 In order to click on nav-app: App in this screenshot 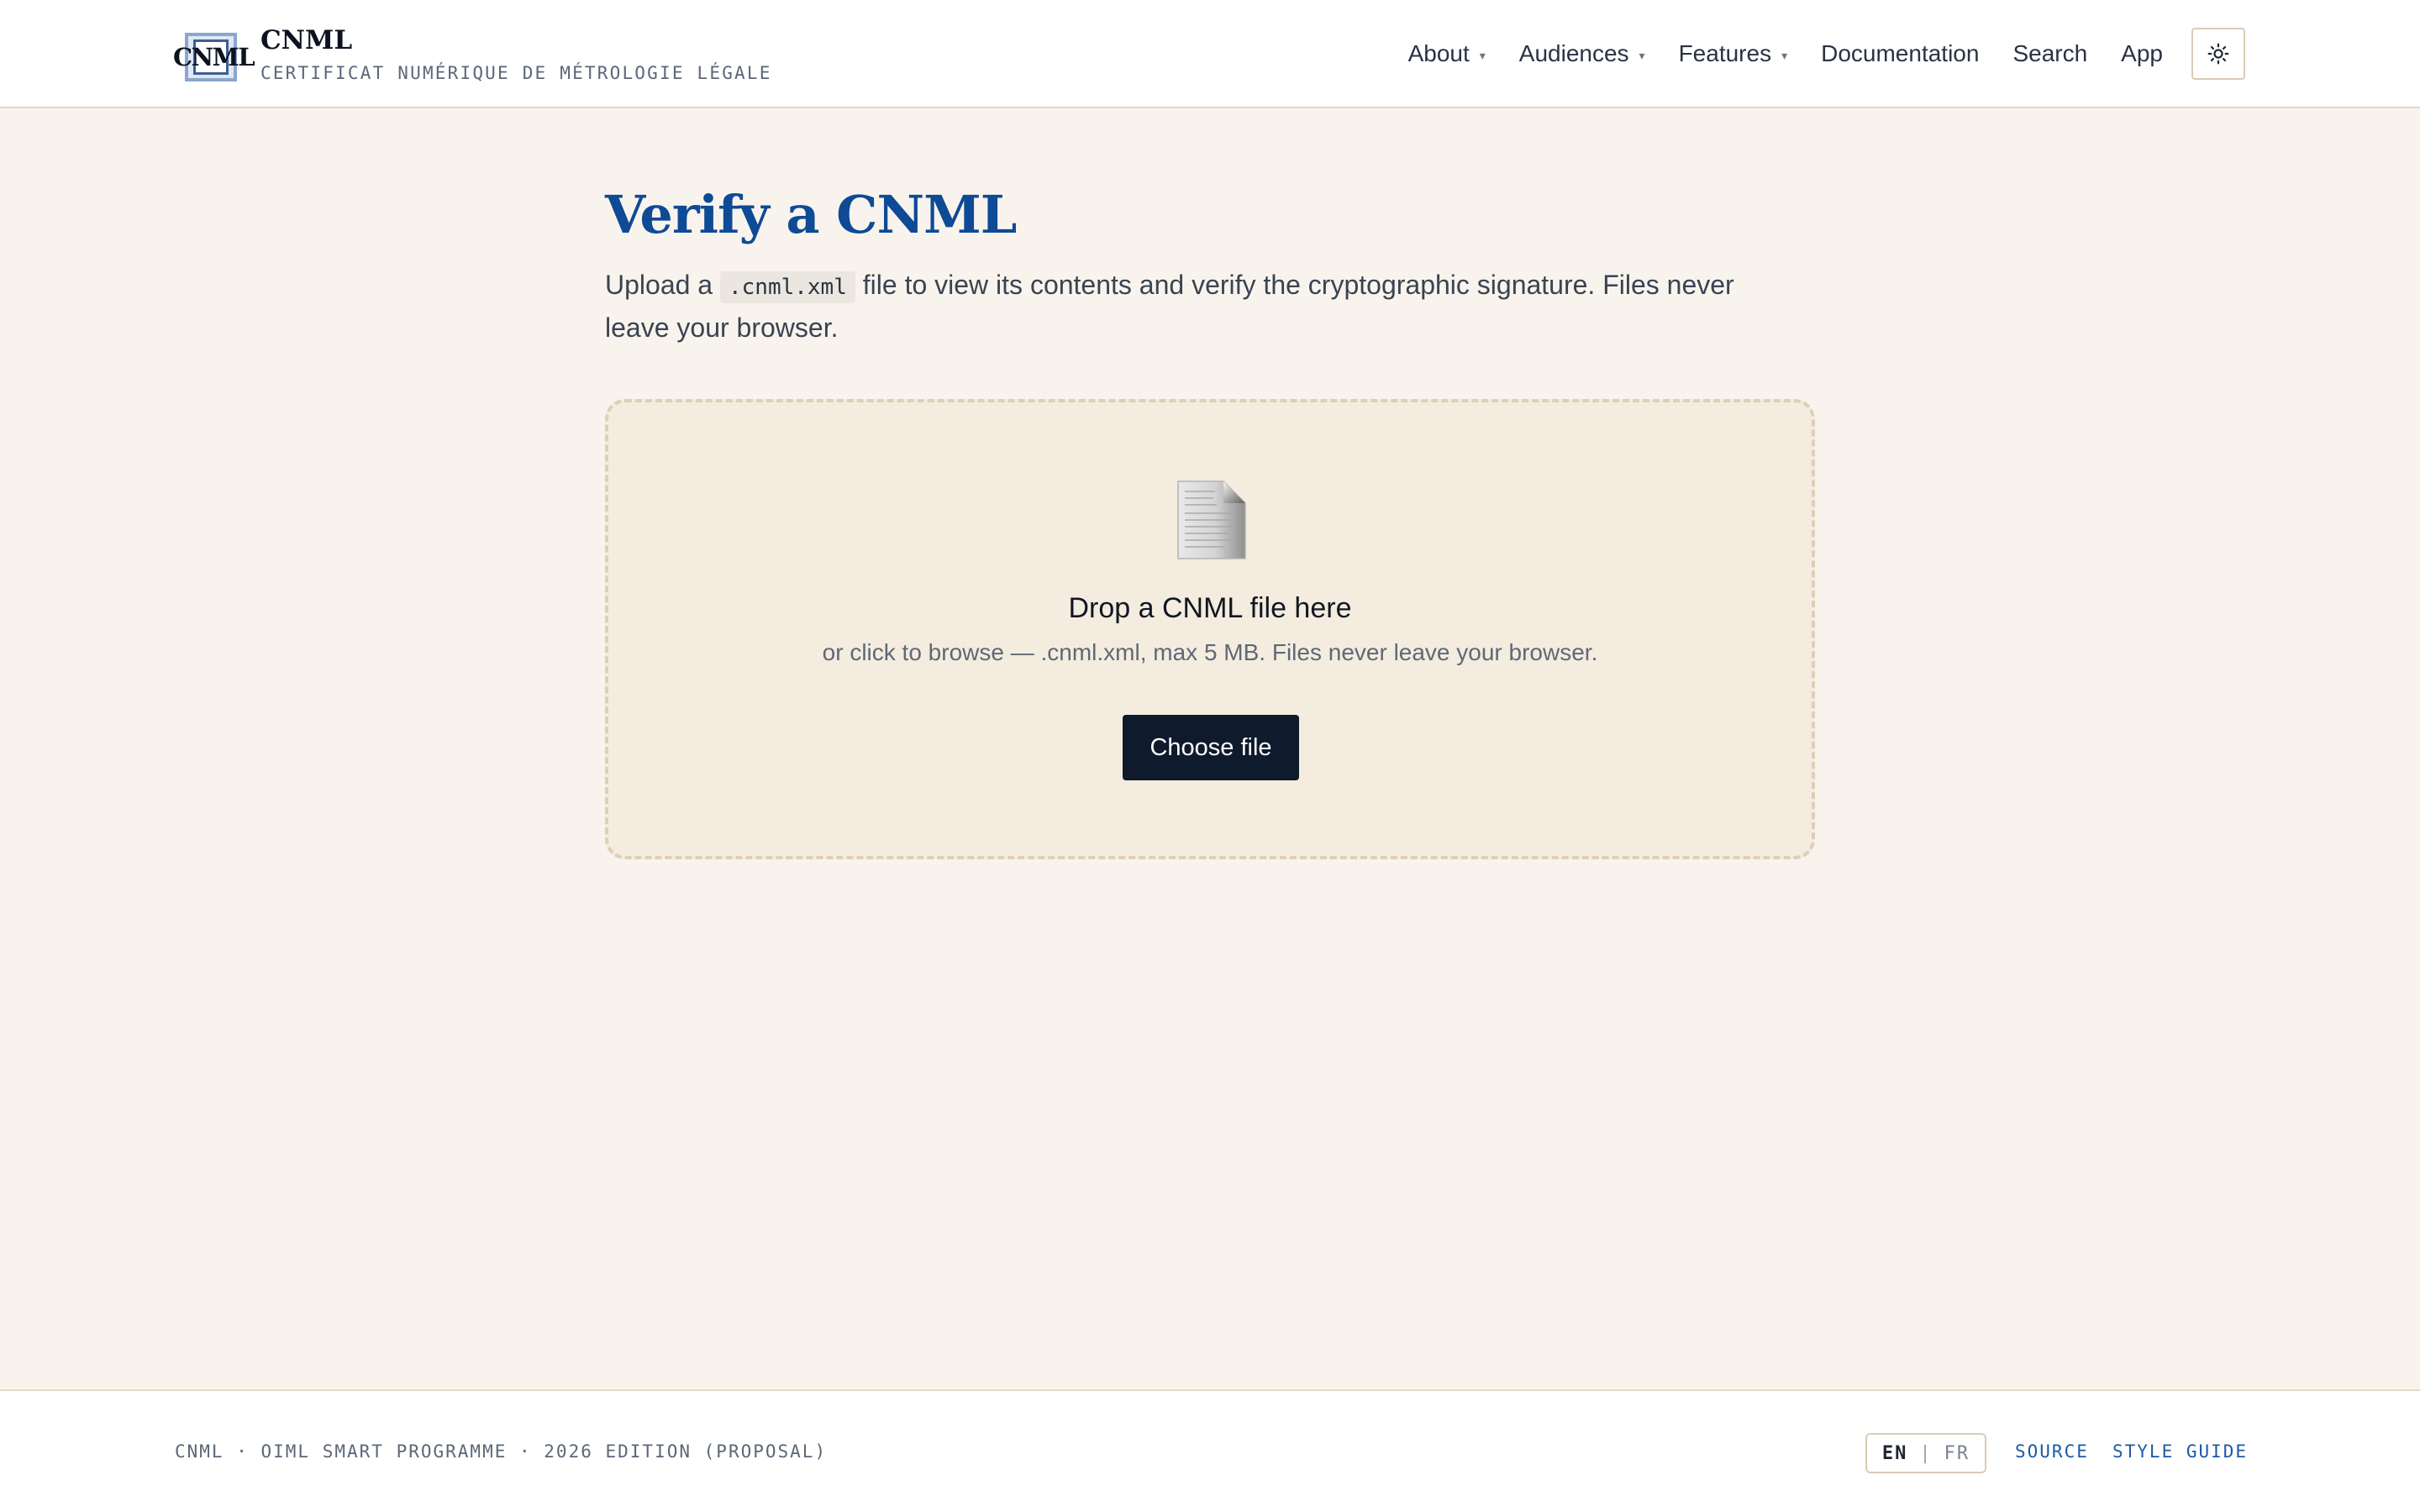, I will do `click(2142, 53)`.